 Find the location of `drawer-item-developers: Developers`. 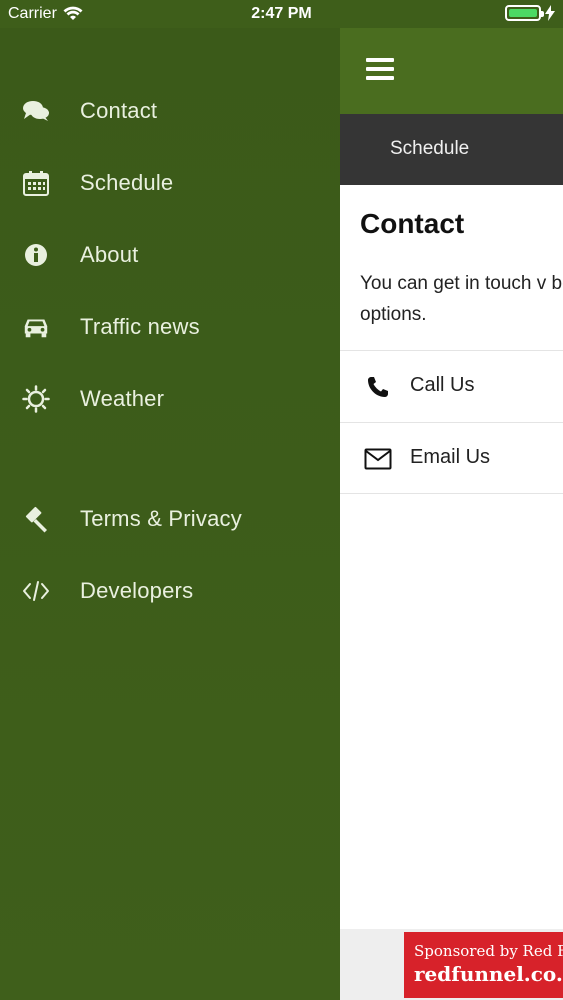

drawer-item-developers: Developers is located at coordinates (170, 591).